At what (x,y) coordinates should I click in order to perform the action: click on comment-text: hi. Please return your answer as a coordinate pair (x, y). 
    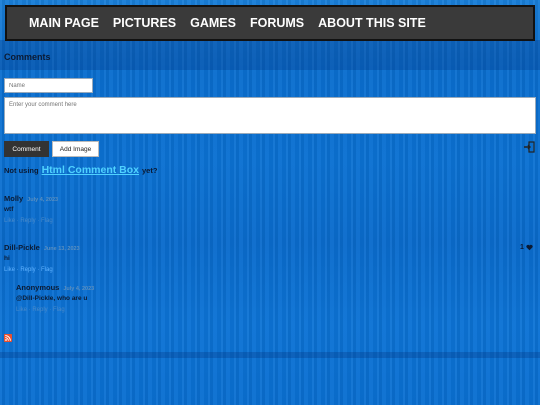
    Looking at the image, I should click on (7, 258).